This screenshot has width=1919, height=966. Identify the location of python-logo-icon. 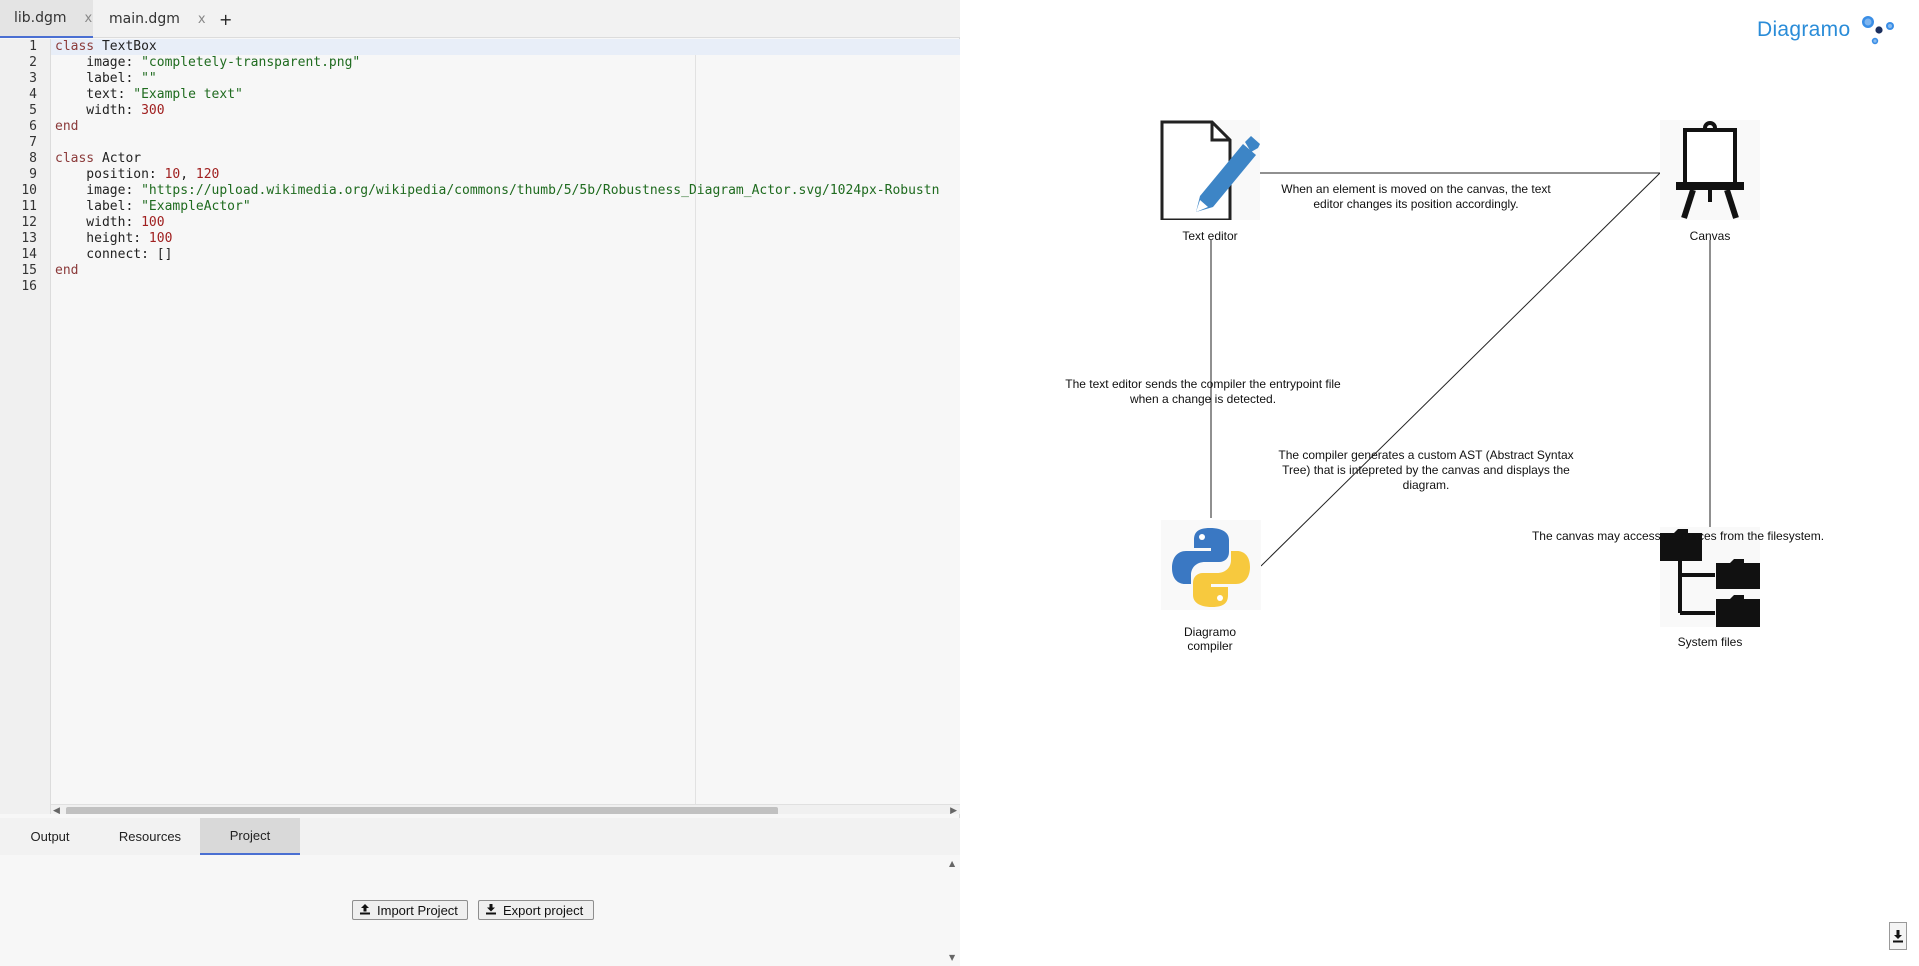
(1211, 565).